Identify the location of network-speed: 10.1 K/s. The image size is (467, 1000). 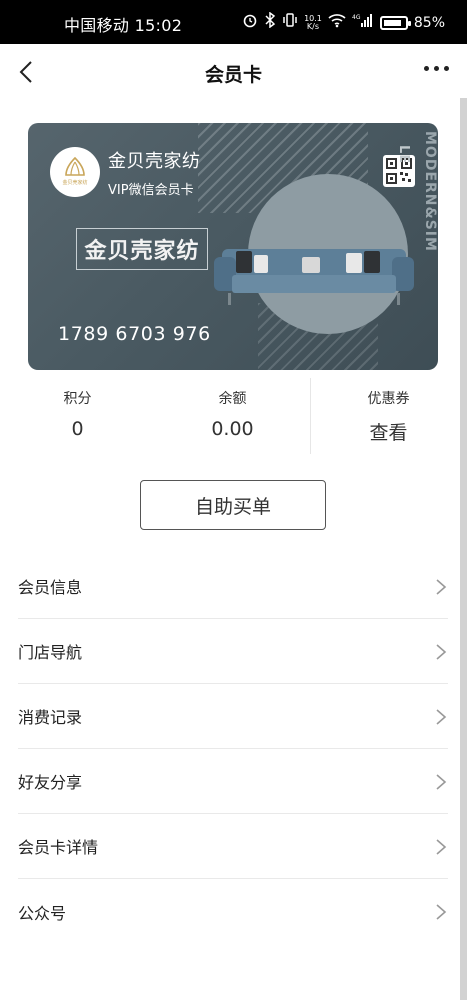
(313, 23).